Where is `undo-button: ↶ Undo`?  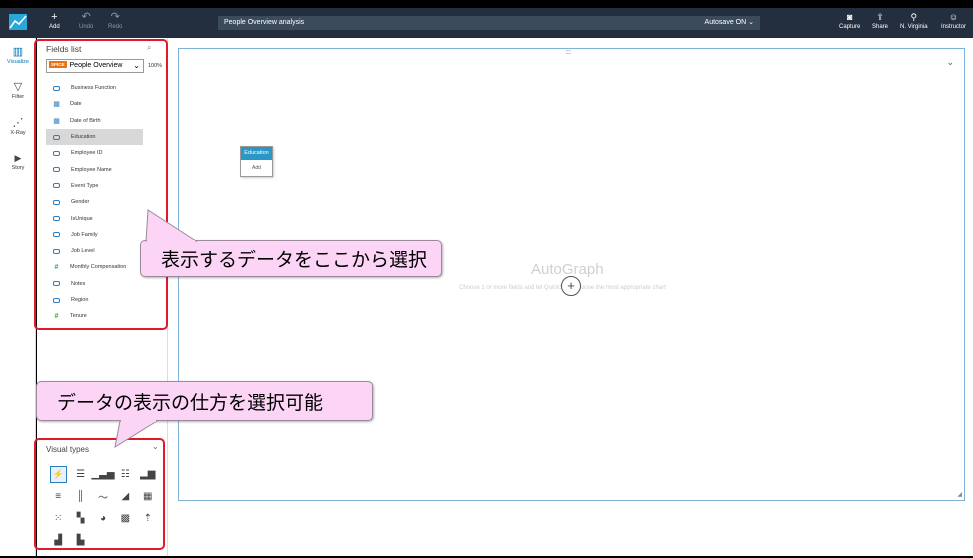
undo-button: ↶ Undo is located at coordinates (86, 21).